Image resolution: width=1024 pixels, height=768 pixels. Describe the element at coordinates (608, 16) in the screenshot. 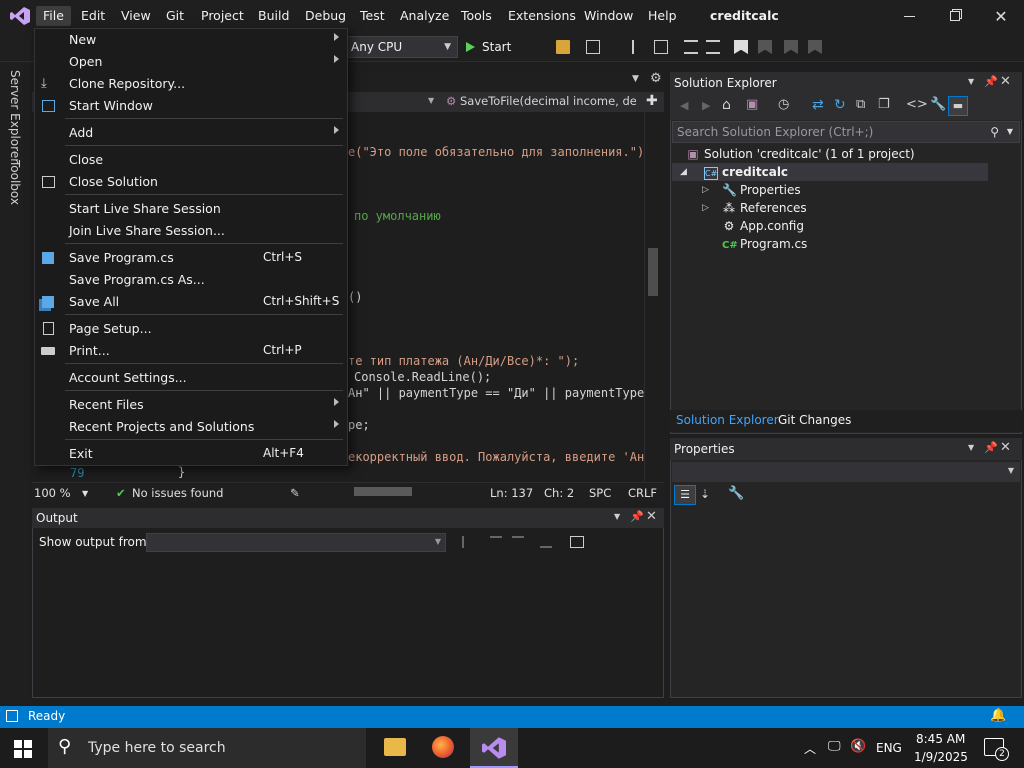

I see `menu-window: Window` at that location.